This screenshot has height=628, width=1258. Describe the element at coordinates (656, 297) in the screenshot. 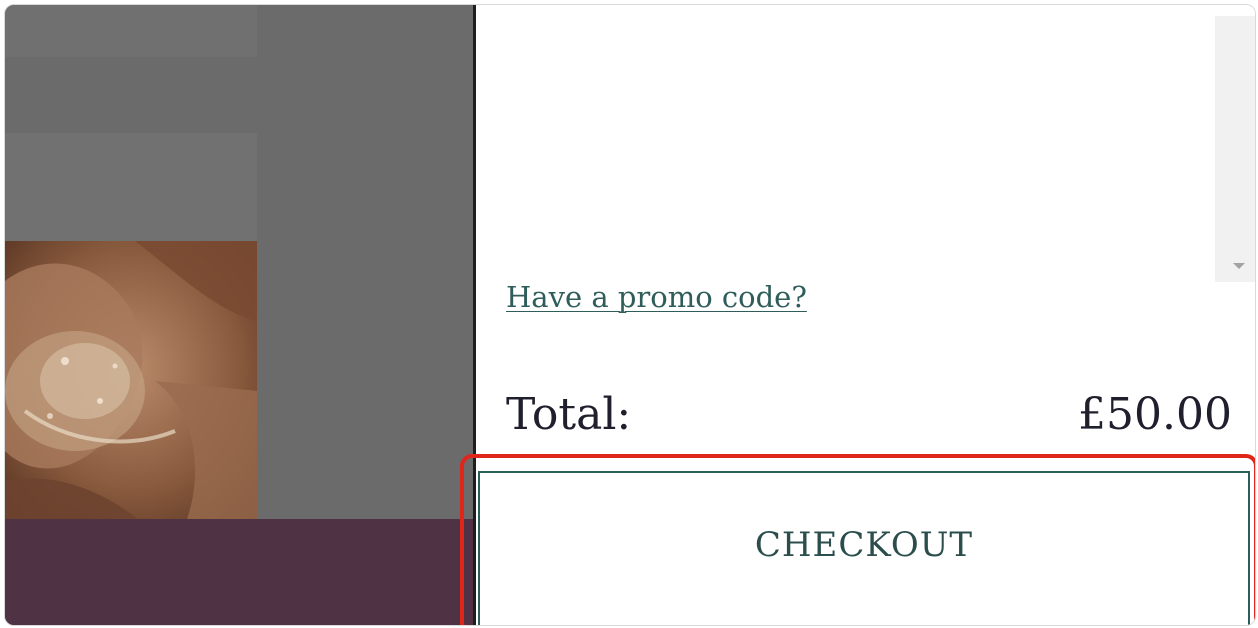

I see `promo-code-link: Have a promo code?` at that location.